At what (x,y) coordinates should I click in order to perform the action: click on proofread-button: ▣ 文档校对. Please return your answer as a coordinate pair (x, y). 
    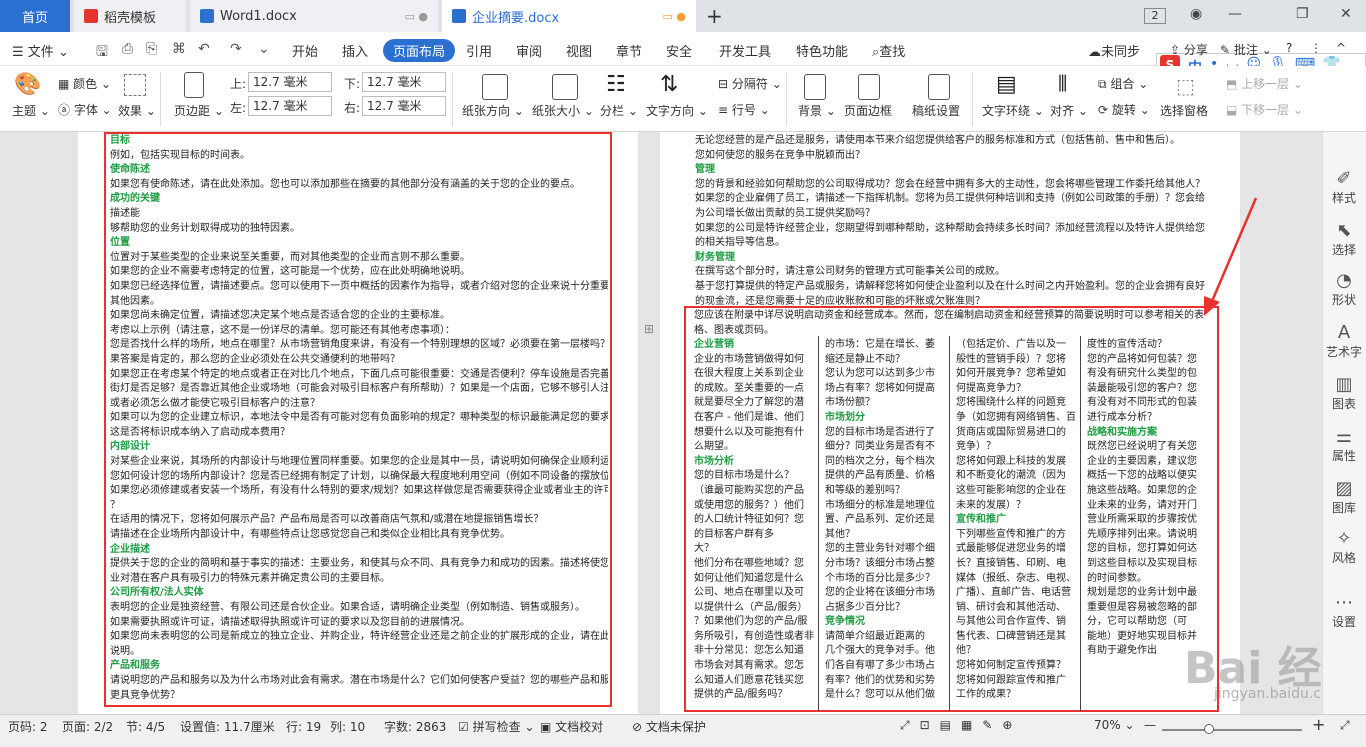
    Looking at the image, I should click on (571, 726).